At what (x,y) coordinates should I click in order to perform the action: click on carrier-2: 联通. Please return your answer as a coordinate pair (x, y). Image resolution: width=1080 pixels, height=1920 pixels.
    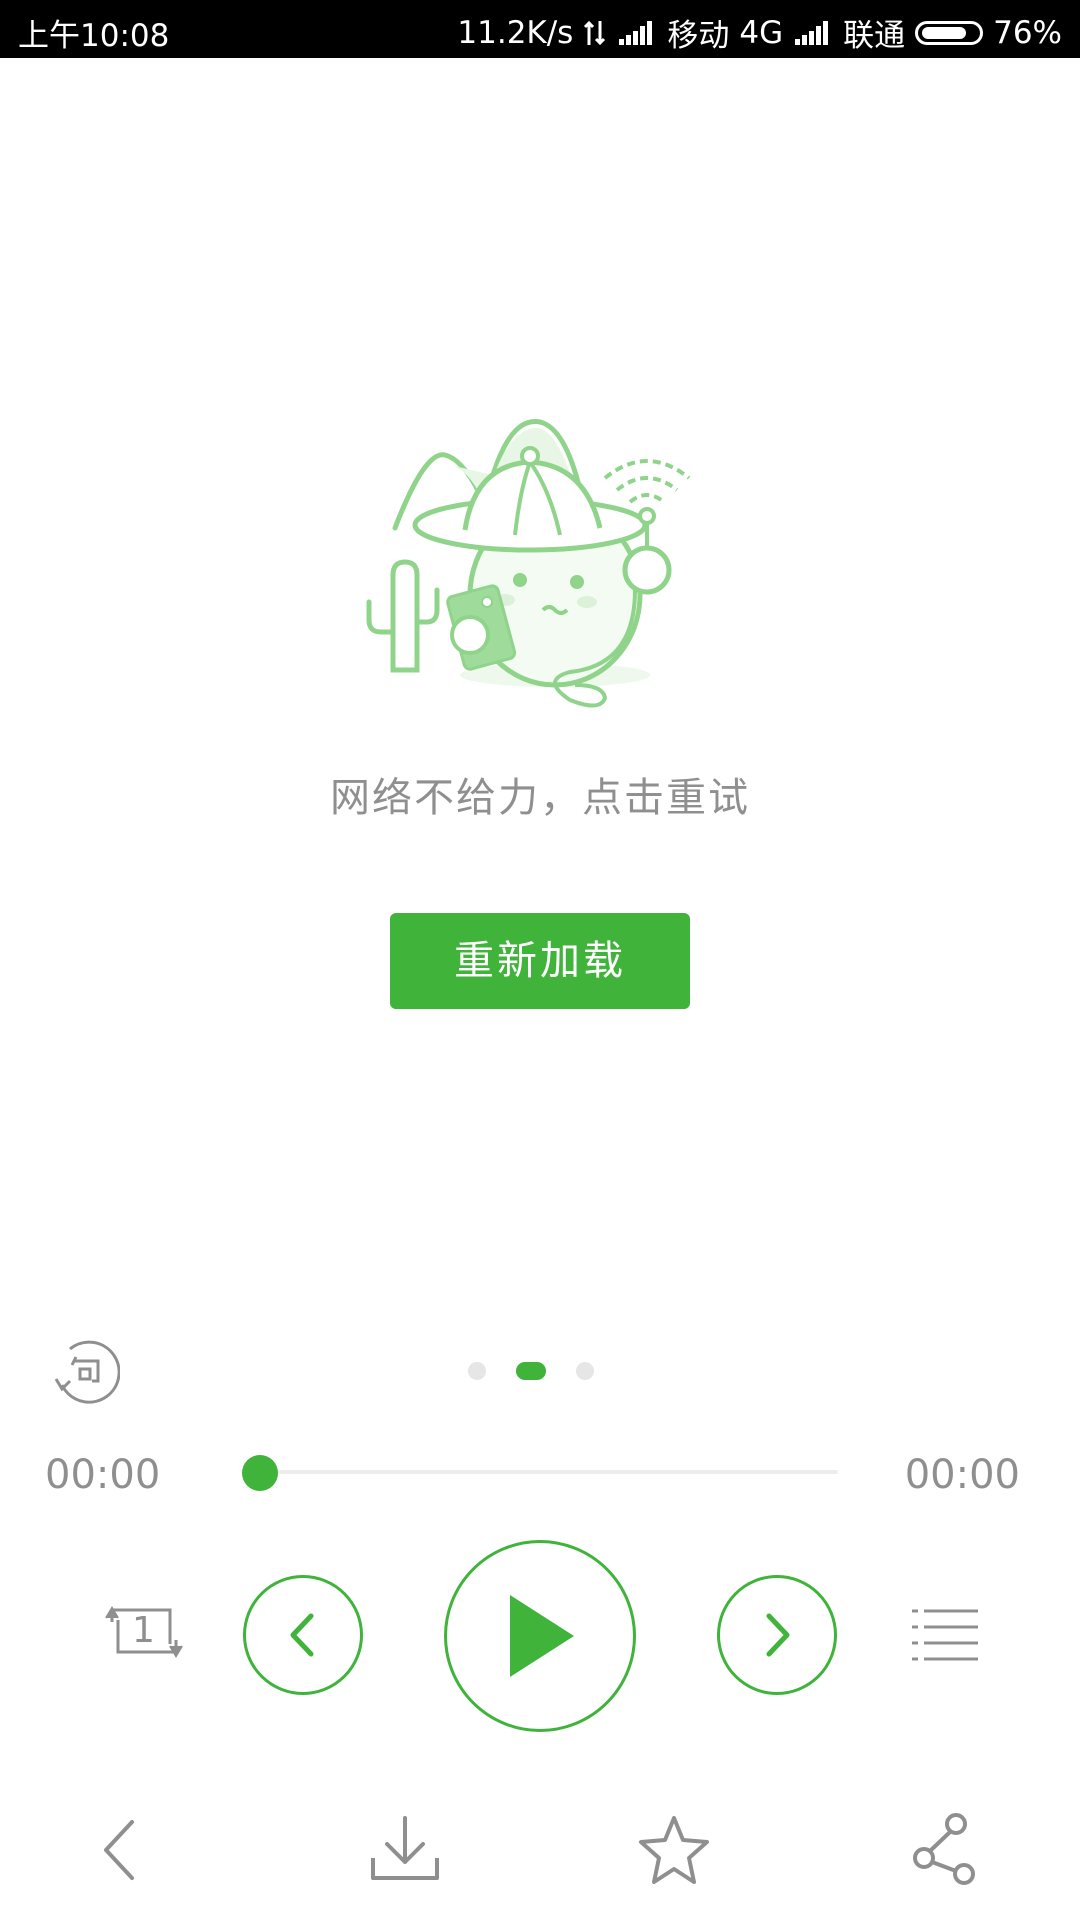
    Looking at the image, I should click on (874, 36).